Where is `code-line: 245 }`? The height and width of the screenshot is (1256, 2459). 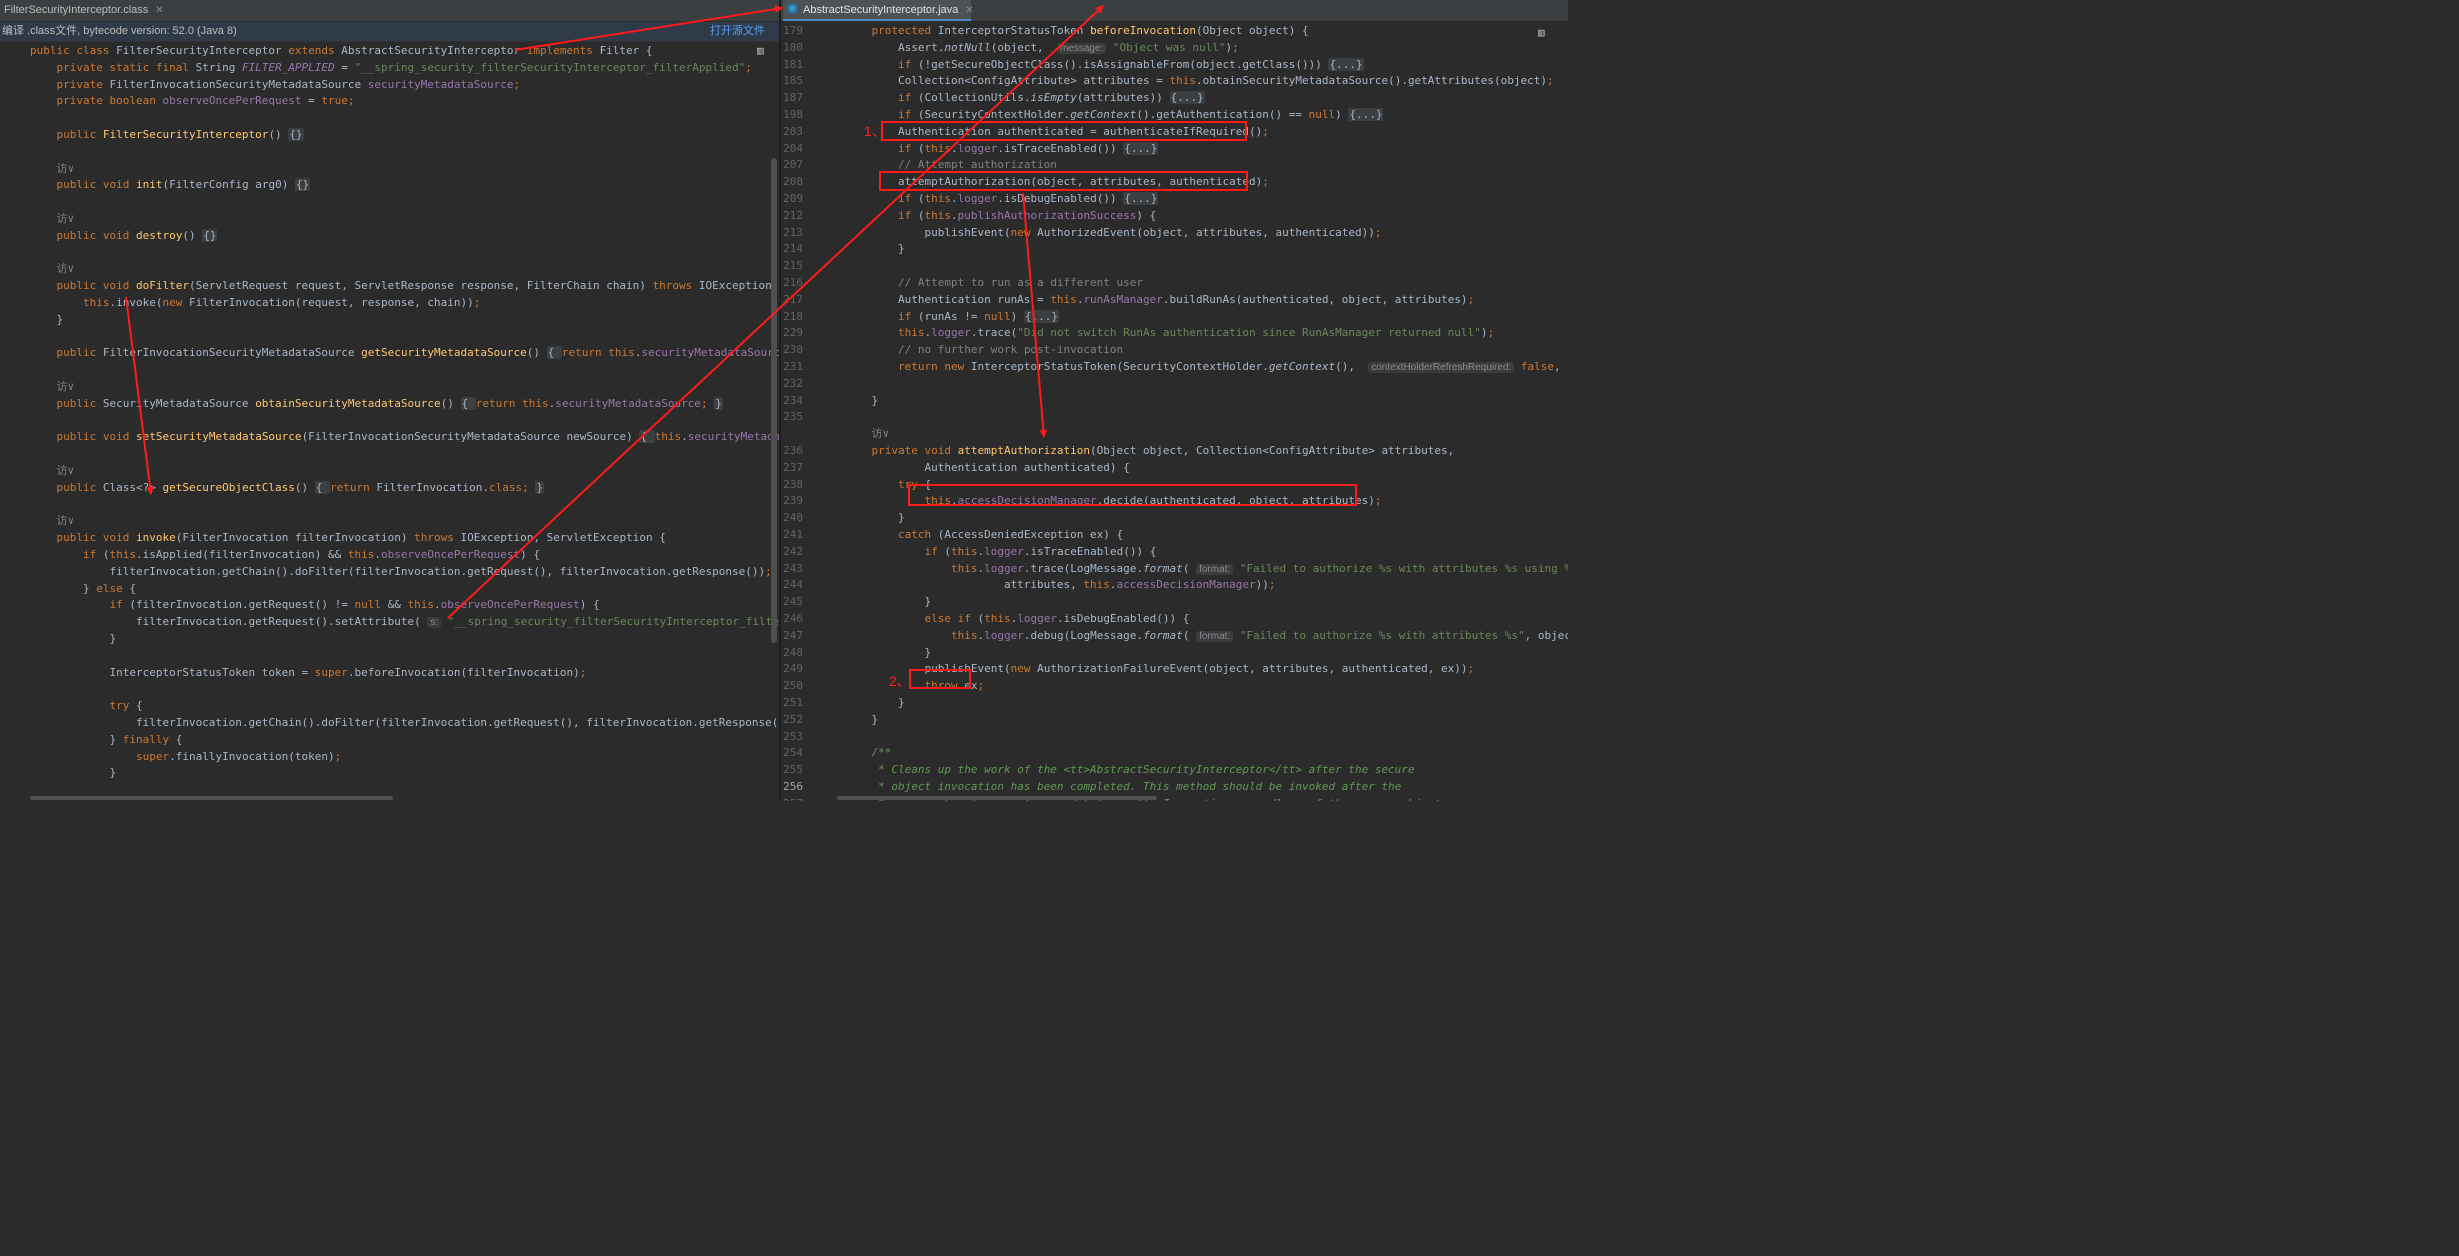
code-line: 245 } is located at coordinates (1174, 601).